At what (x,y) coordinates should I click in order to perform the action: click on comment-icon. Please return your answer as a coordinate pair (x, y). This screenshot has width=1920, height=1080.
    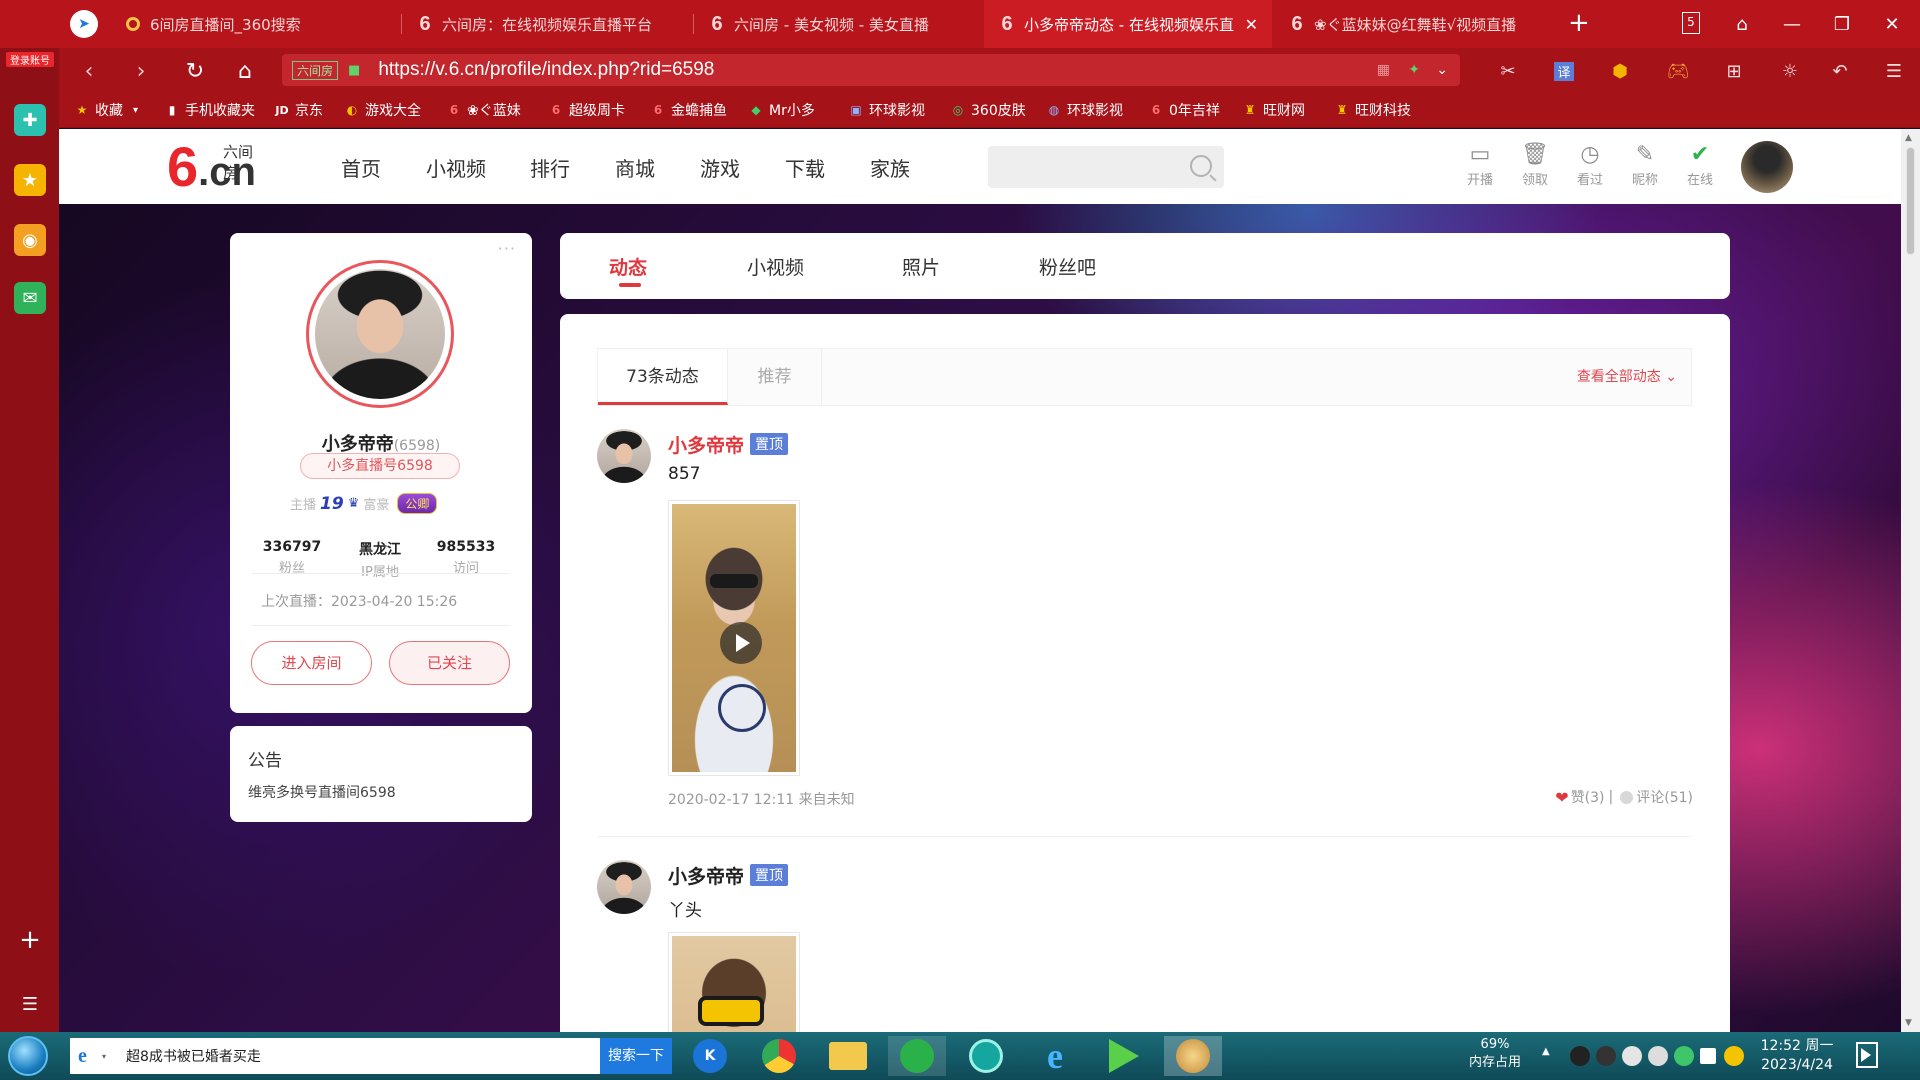
    Looking at the image, I should click on (1627, 797).